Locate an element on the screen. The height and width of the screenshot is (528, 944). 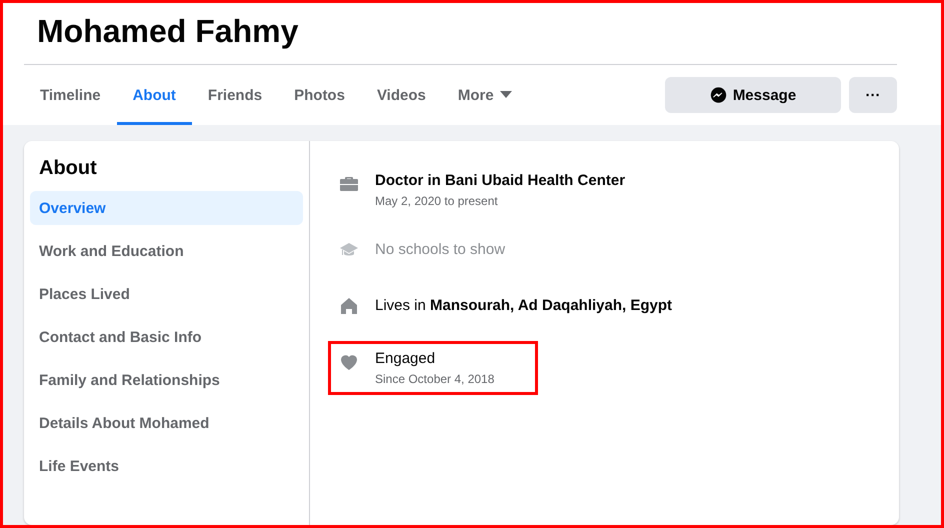
info-text: Engaged is located at coordinates (405, 358).